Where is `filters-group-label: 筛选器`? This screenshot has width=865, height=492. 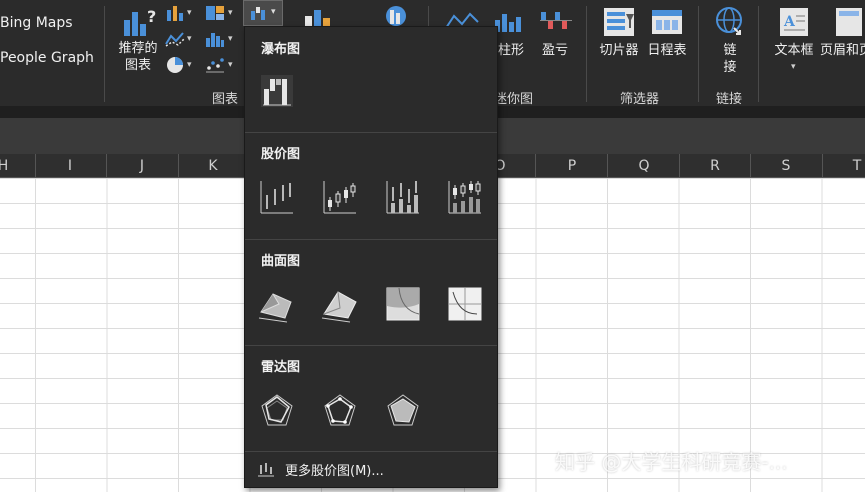 filters-group-label: 筛选器 is located at coordinates (640, 99).